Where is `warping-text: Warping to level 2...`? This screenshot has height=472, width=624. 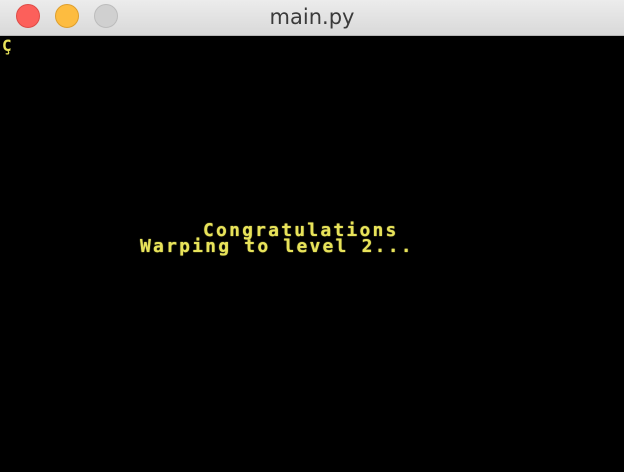 warping-text: Warping to level 2... is located at coordinates (277, 246).